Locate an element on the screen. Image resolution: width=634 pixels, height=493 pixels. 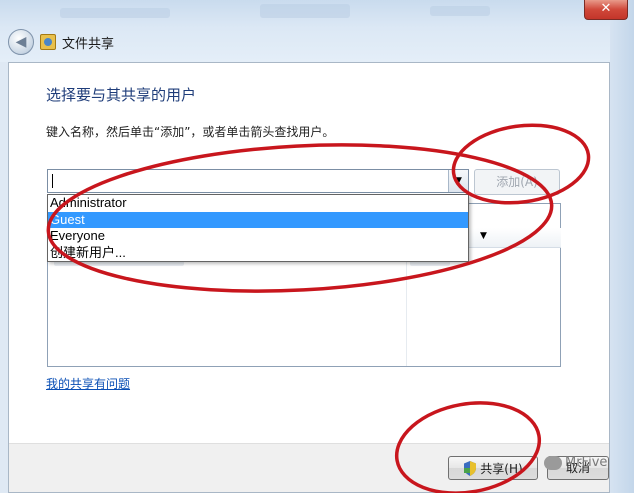
page-title: 选择要与其共享的用户 is located at coordinates (121, 95).